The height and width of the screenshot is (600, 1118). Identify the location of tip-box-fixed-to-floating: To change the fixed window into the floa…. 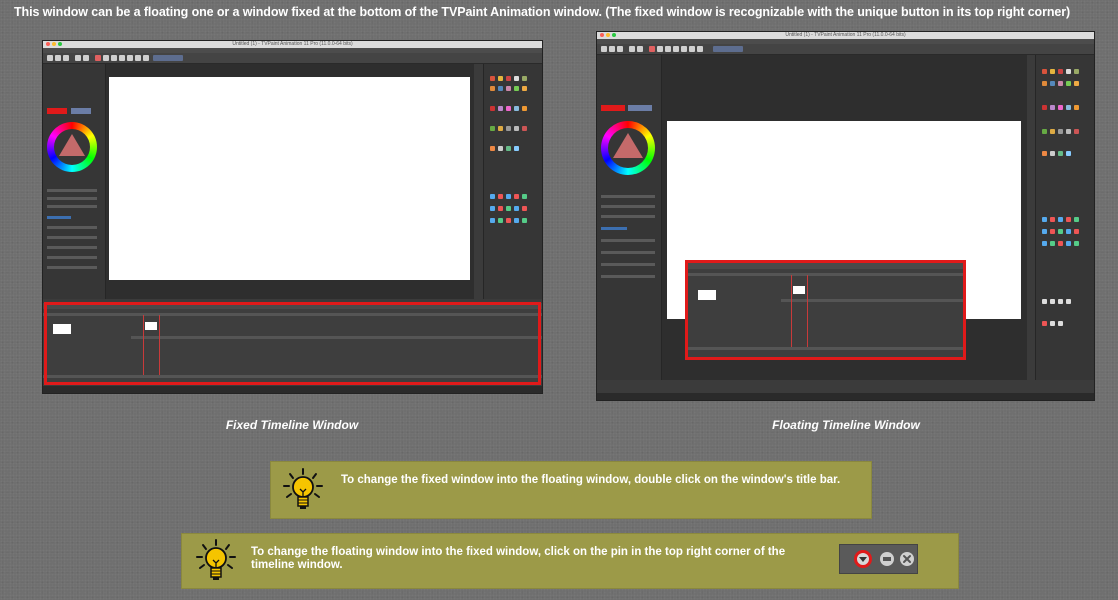
(571, 490).